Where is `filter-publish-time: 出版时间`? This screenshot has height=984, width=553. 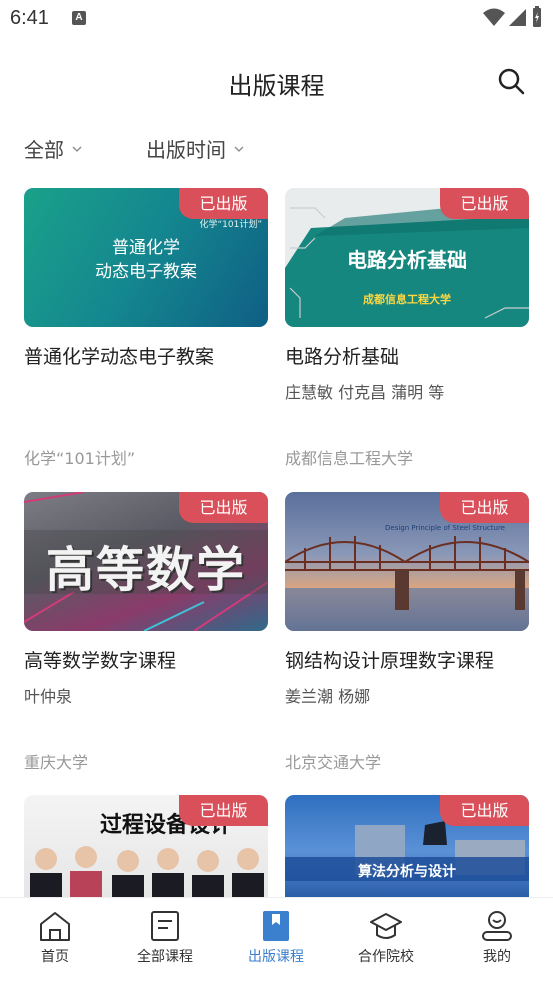 filter-publish-time: 出版时间 is located at coordinates (195, 148).